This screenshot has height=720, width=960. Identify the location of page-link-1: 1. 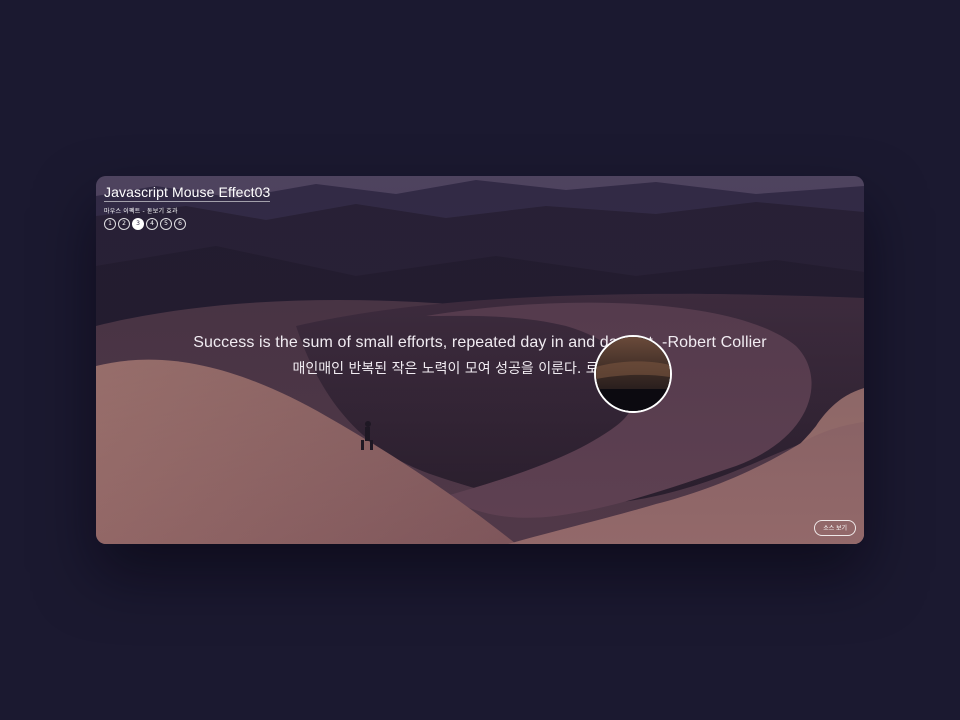
(110, 224).